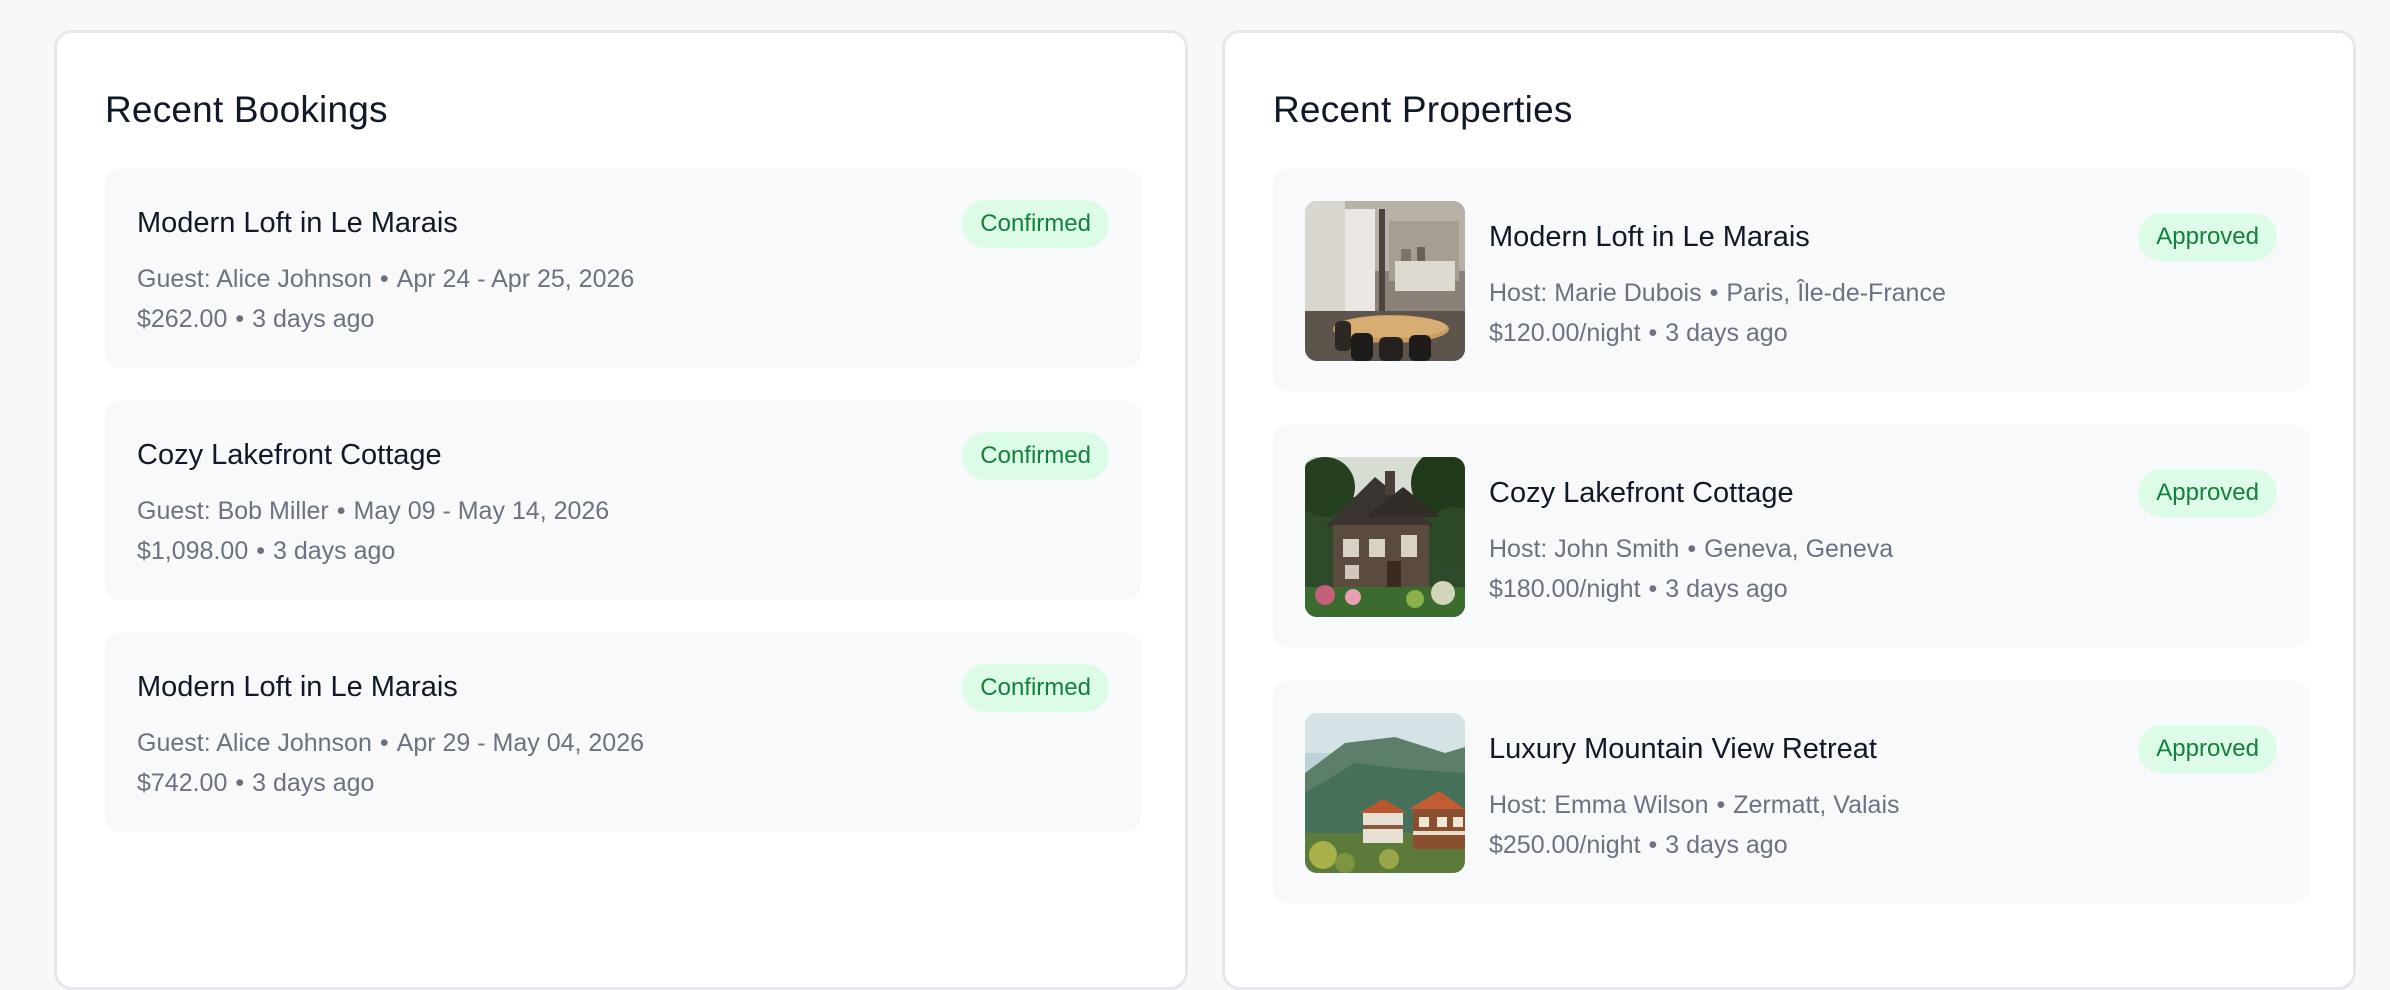  I want to click on booking-dates: Apr 24 - Apr 25, 2026, so click(515, 279).